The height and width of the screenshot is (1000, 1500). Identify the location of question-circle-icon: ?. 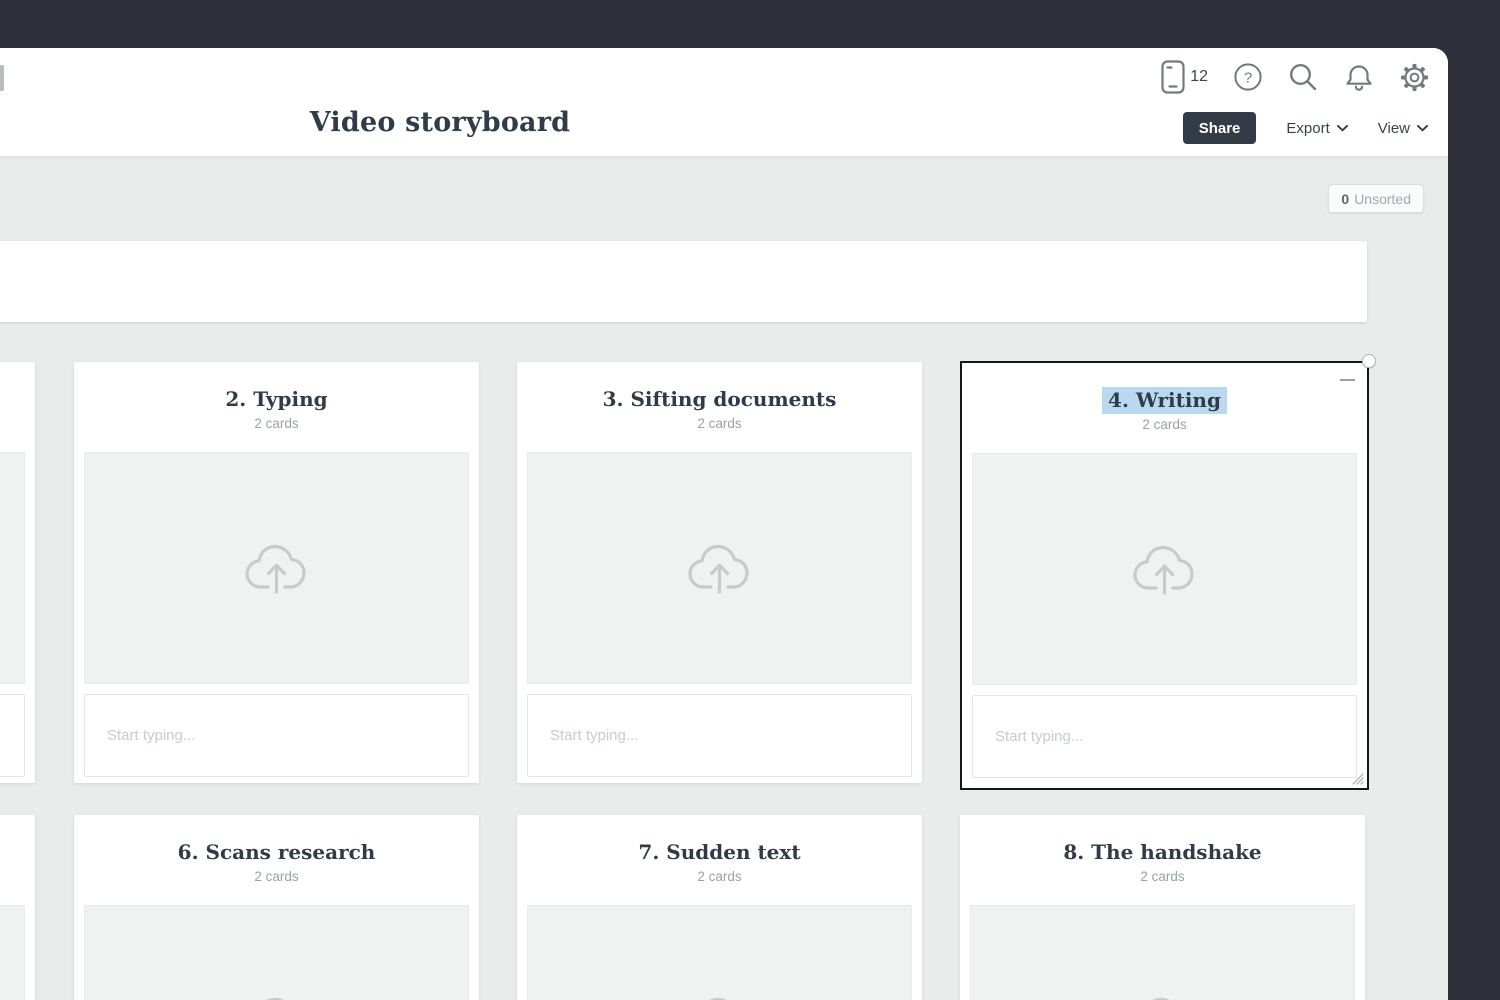
(1248, 77).